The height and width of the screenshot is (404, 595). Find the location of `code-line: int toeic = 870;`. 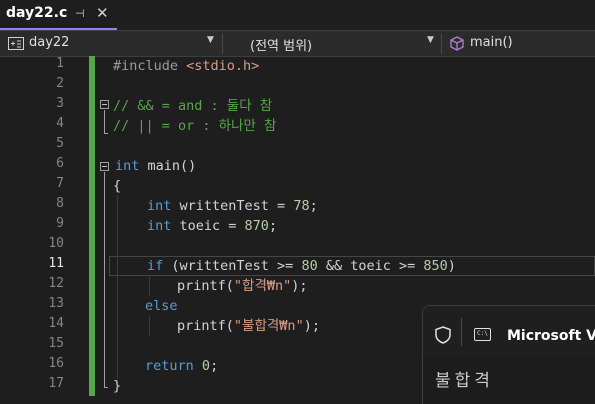

code-line: int toeic = 870; is located at coordinates (212, 226).